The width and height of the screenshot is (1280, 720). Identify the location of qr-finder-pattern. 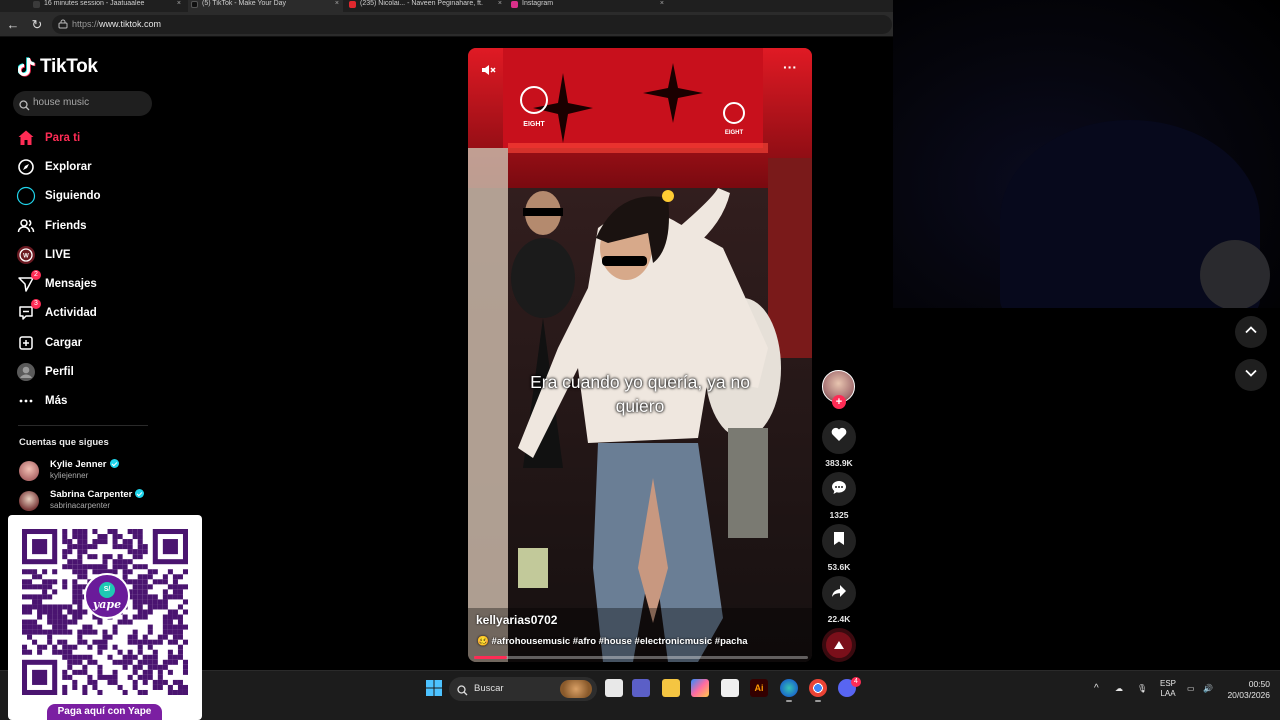
(40, 547).